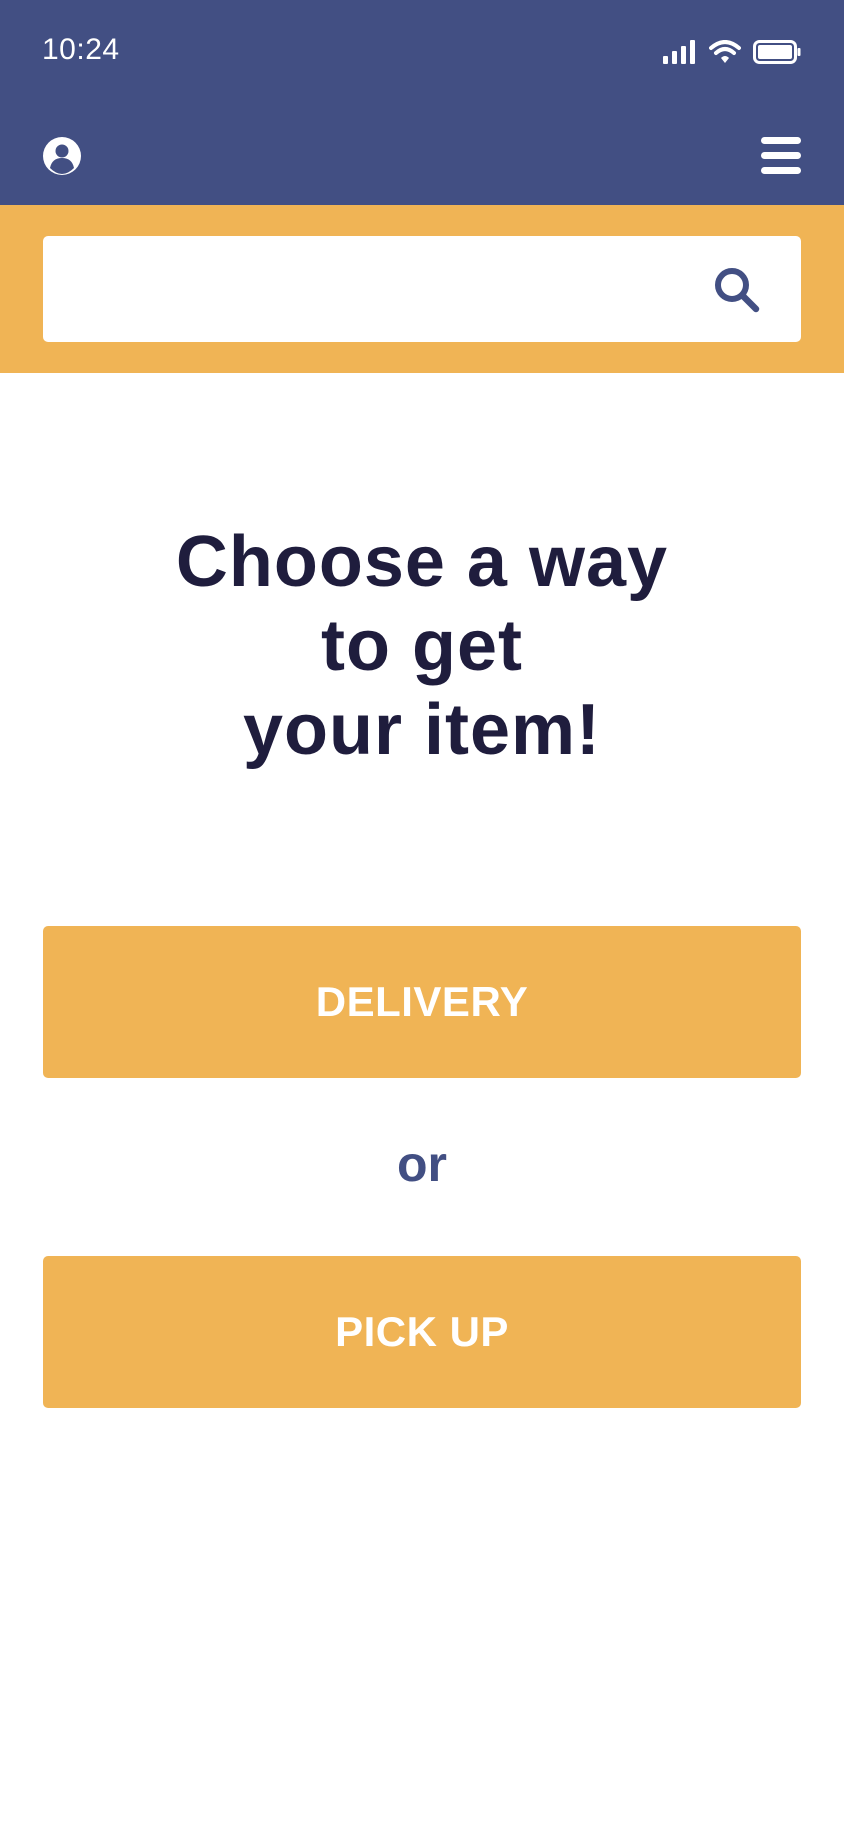 This screenshot has width=844, height=1830. I want to click on battery-icon, so click(777, 52).